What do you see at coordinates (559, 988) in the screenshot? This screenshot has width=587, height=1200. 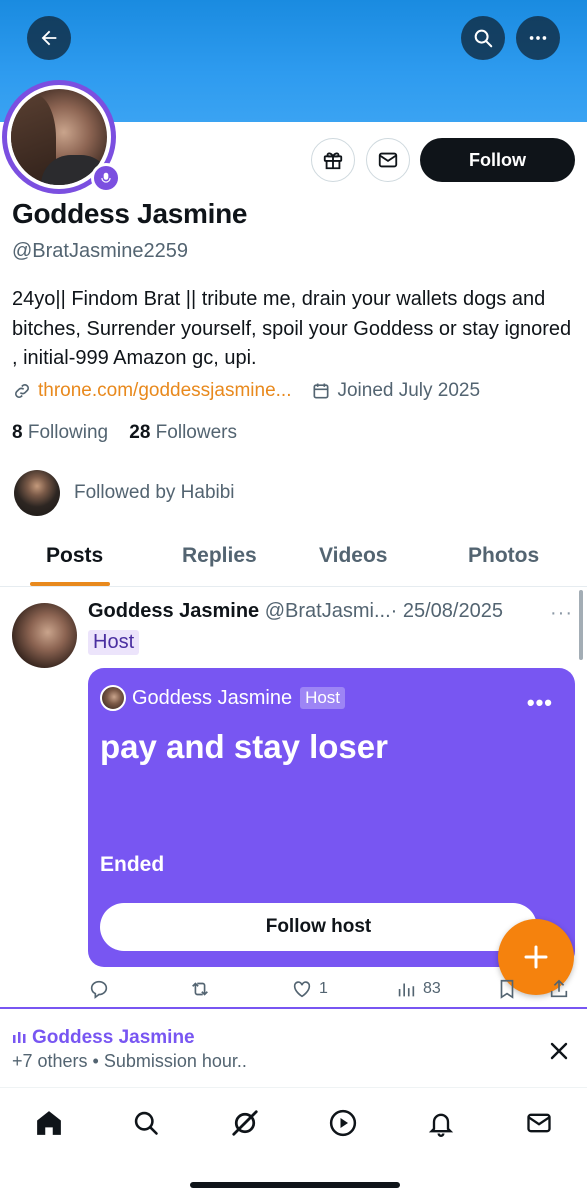 I see `share-icon` at bounding box center [559, 988].